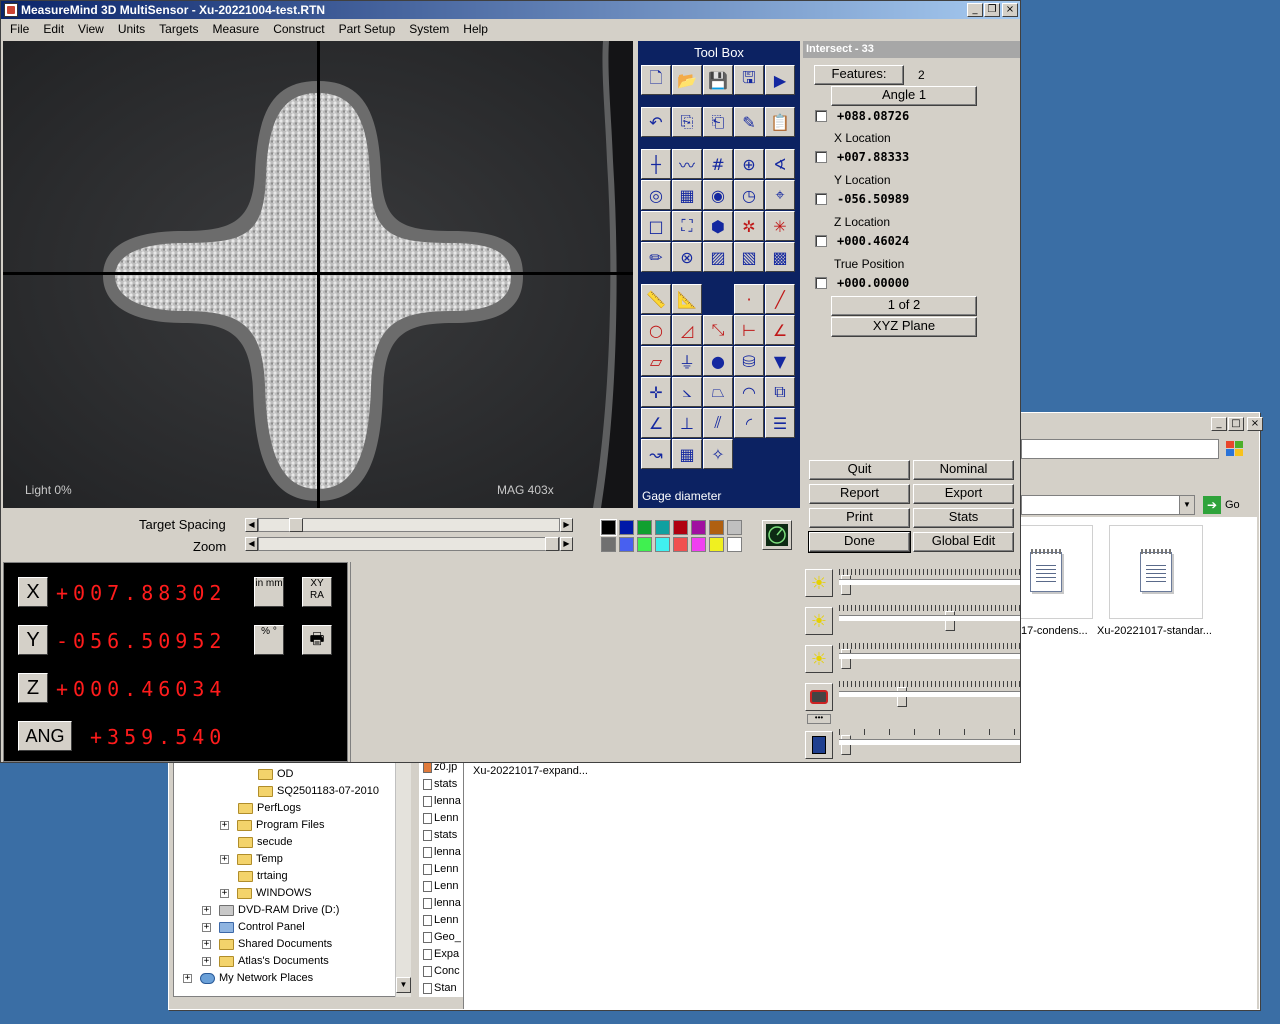  I want to click on more-options-icon: •••, so click(819, 719).